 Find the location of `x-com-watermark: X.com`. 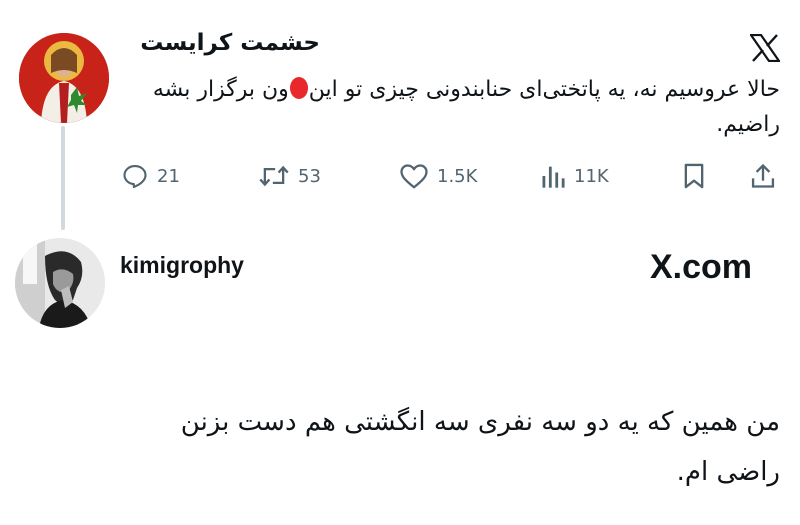

x-com-watermark: X.com is located at coordinates (701, 267).